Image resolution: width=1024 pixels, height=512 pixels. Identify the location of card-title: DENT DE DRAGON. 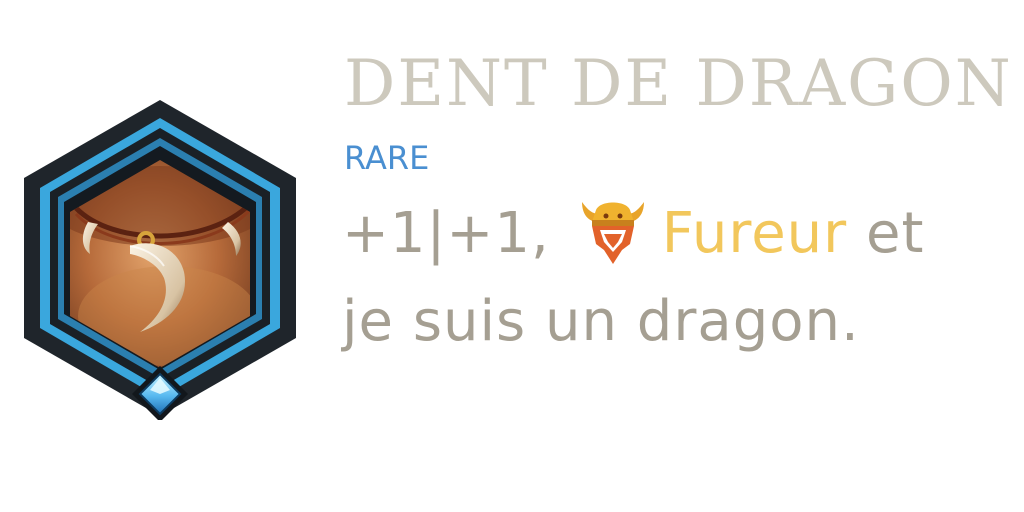
(678, 84).